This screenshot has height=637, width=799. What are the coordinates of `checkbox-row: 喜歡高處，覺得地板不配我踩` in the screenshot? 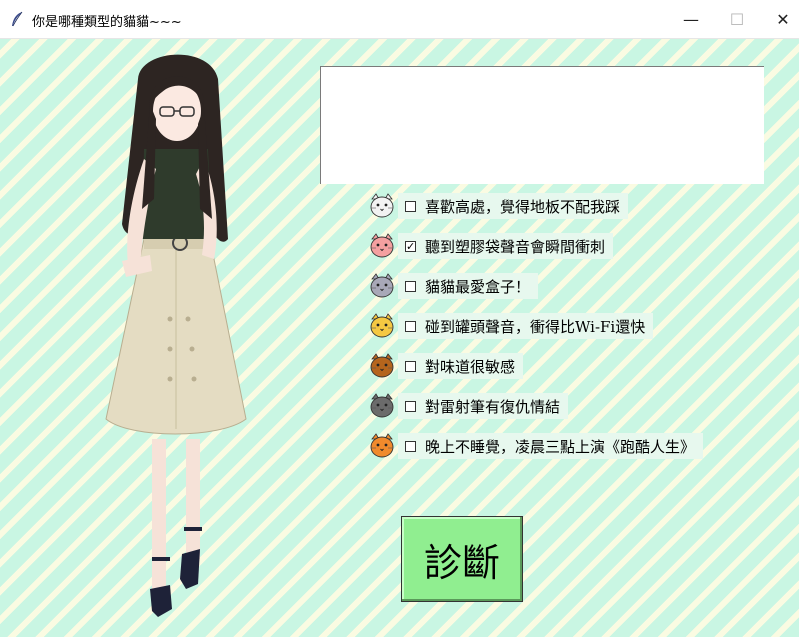 It's located at (513, 206).